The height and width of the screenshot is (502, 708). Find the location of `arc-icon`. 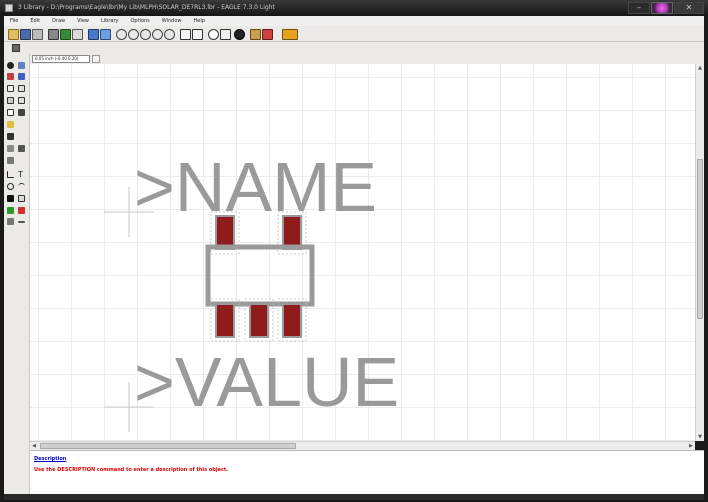

arc-icon is located at coordinates (21, 186).